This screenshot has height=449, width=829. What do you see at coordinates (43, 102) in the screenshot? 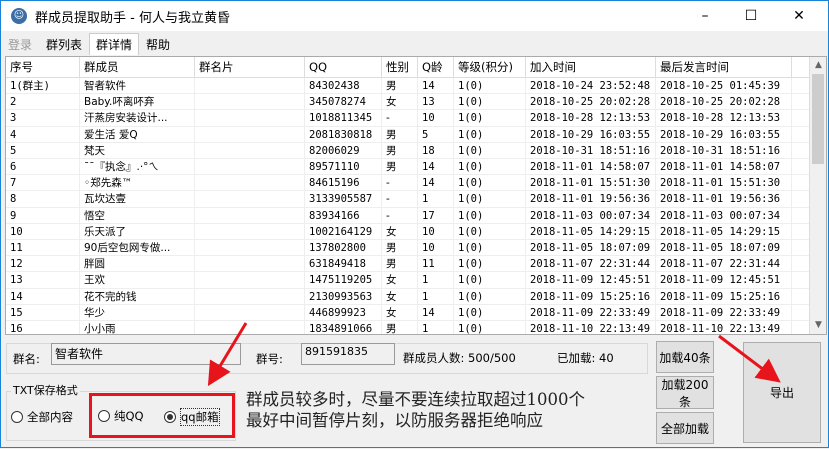
I see `table-cell: 2` at bounding box center [43, 102].